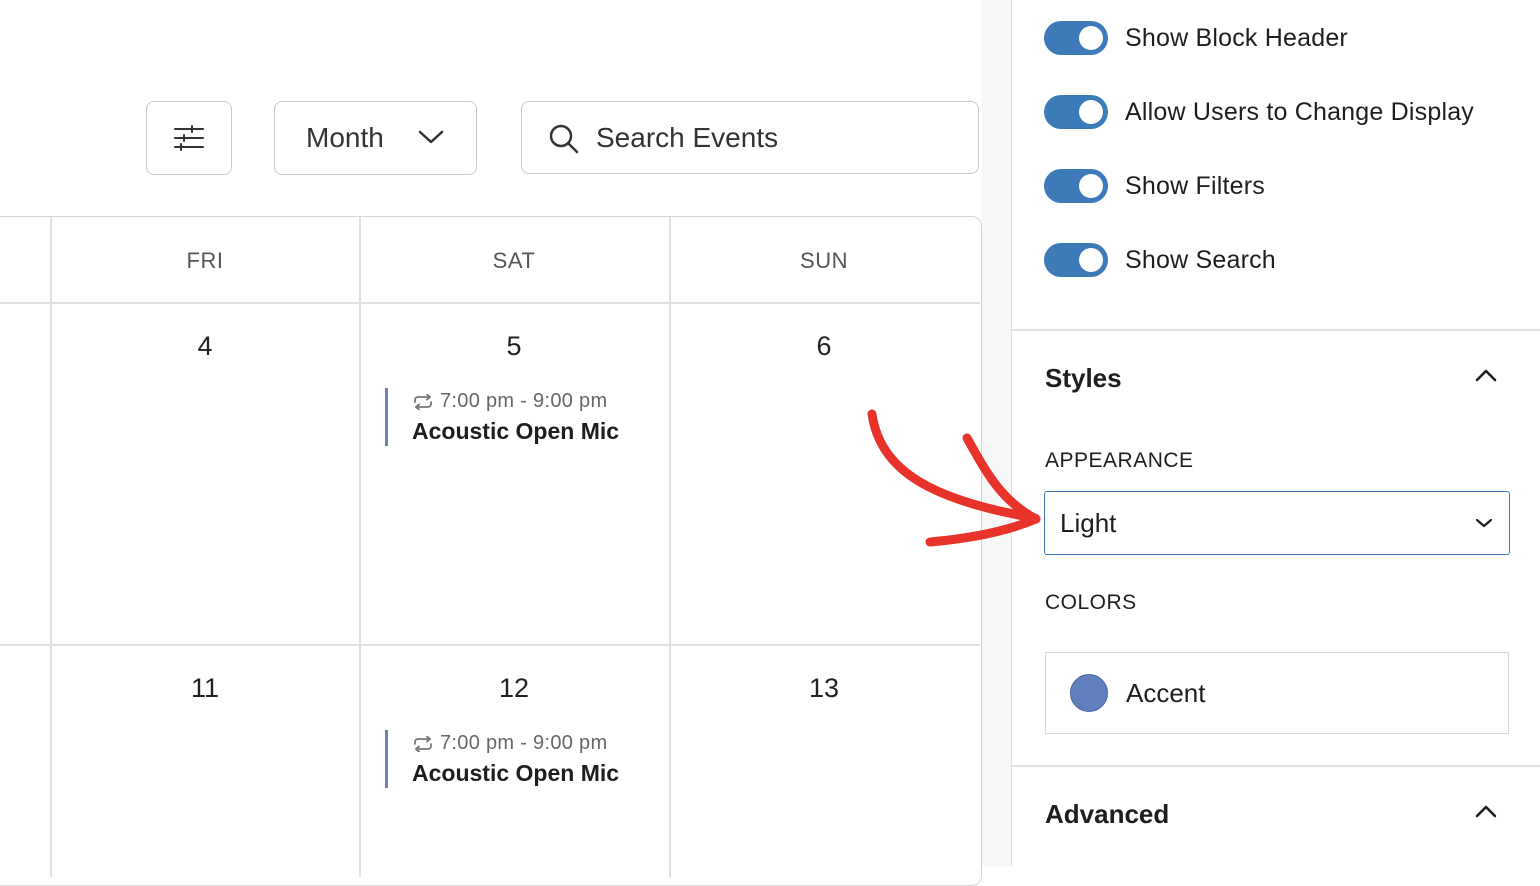 Image resolution: width=1540 pixels, height=886 pixels. I want to click on view-select: Month, so click(375, 138).